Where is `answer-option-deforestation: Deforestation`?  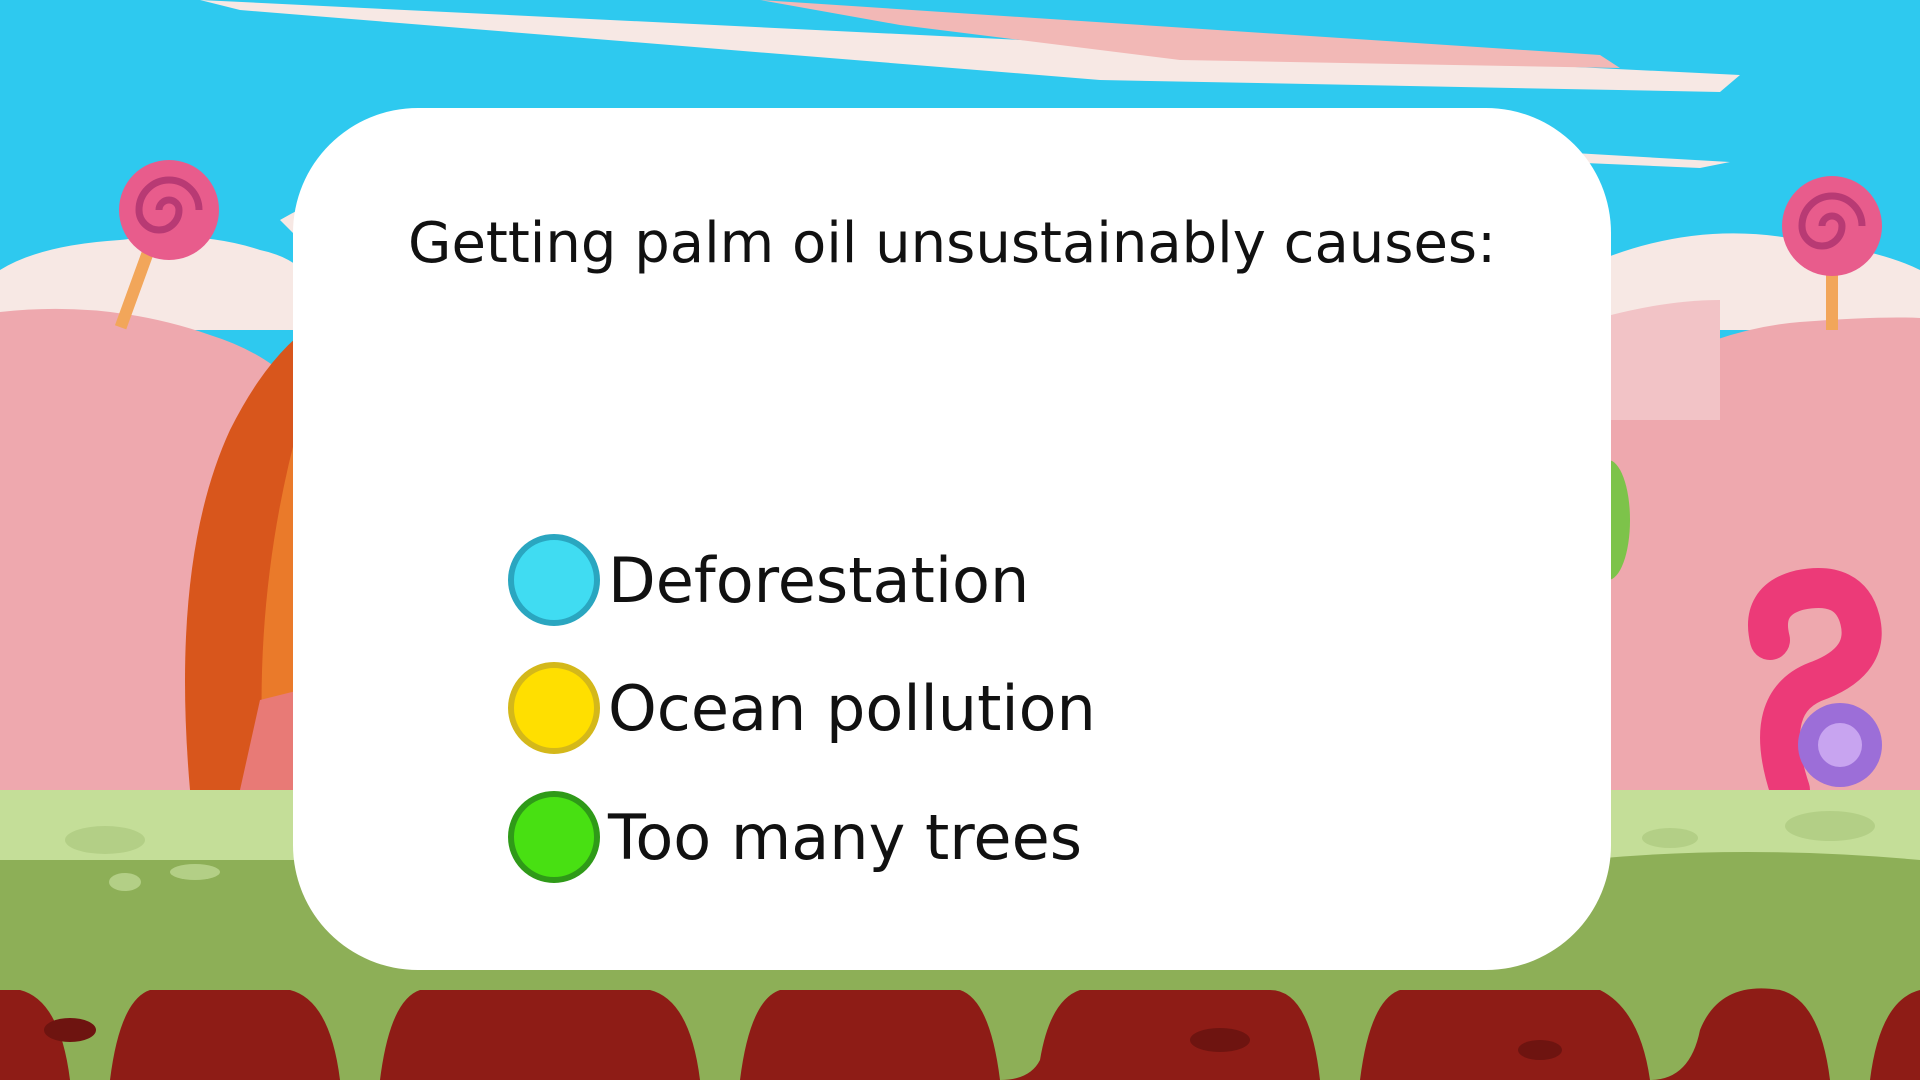 answer-option-deforestation: Deforestation is located at coordinates (768, 580).